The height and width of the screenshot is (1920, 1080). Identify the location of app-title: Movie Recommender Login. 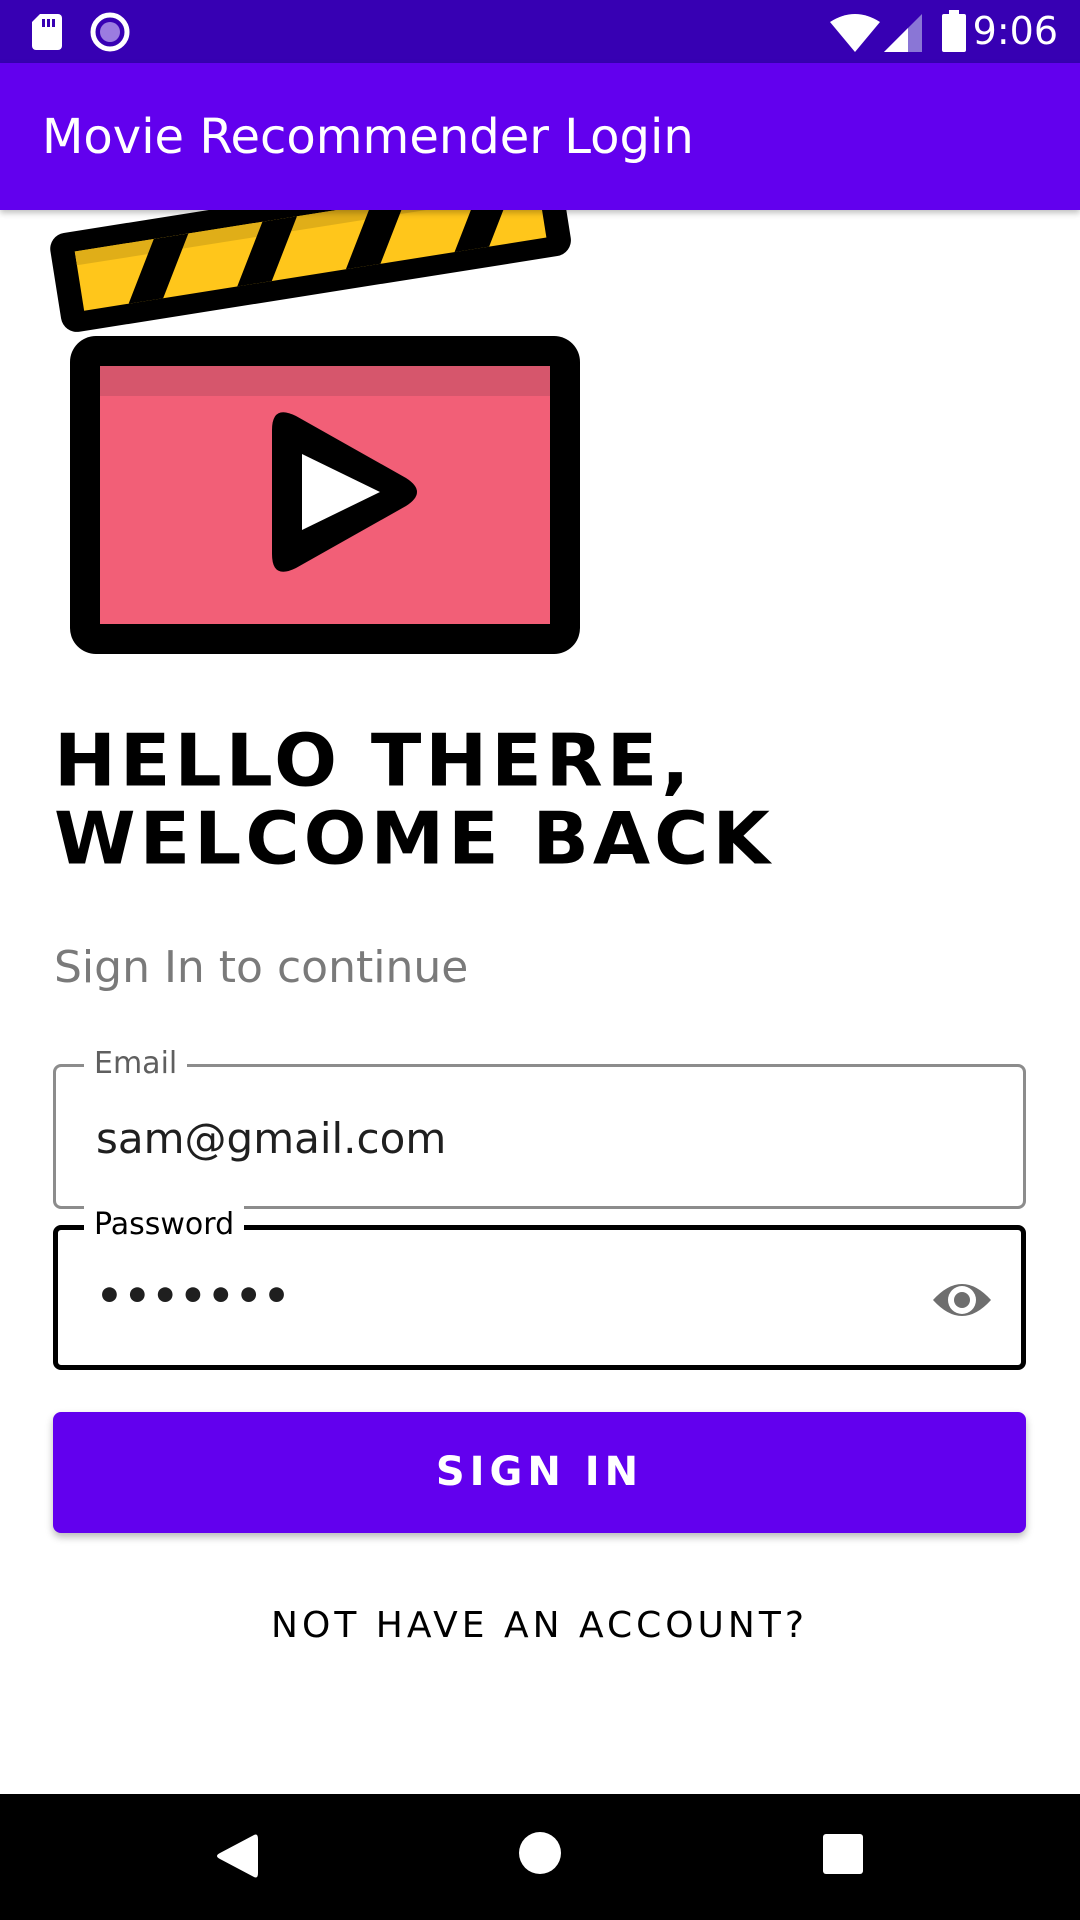
(368, 137).